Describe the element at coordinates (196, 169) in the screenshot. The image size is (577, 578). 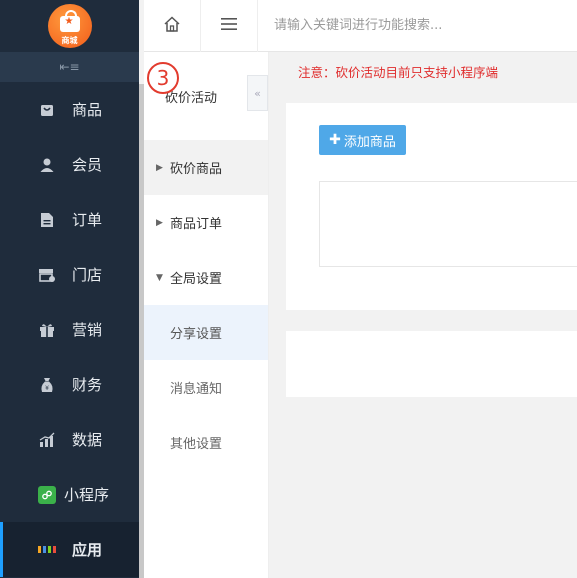
I see `submenu-item-label: 砍价商品` at that location.